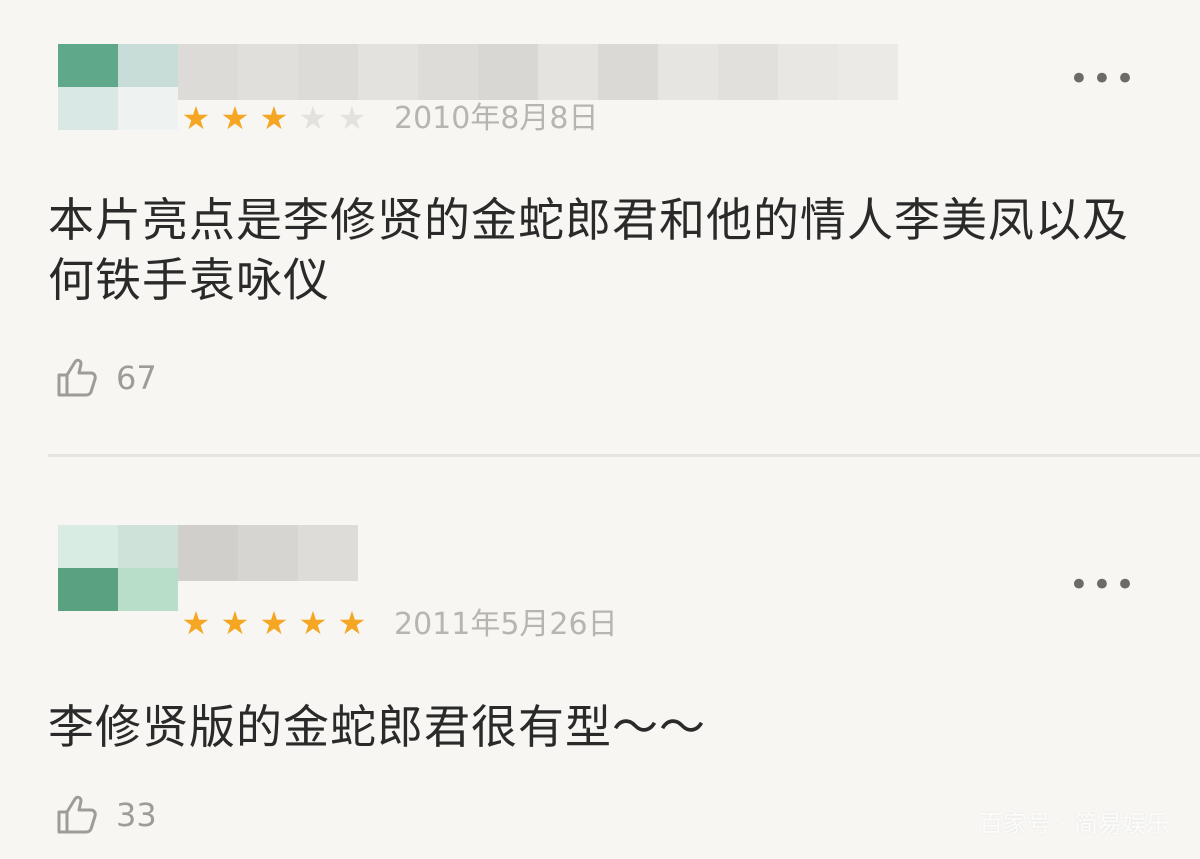 Image resolution: width=1200 pixels, height=859 pixels. Describe the element at coordinates (506, 624) in the screenshot. I see `review-date: 2011年5月26日` at that location.